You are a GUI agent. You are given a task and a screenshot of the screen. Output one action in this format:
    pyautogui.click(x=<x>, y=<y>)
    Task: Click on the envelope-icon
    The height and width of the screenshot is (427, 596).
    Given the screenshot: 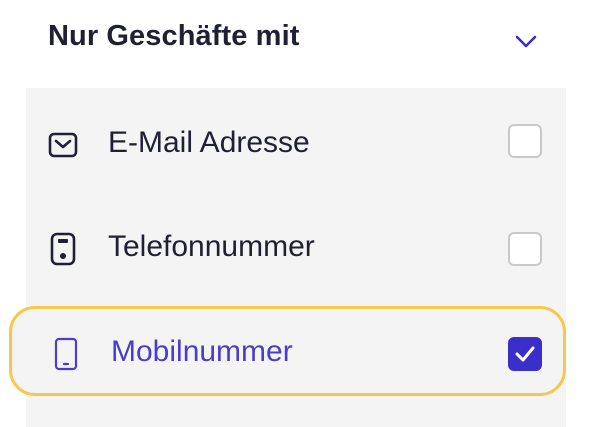 What is the action you would take?
    pyautogui.click(x=63, y=145)
    